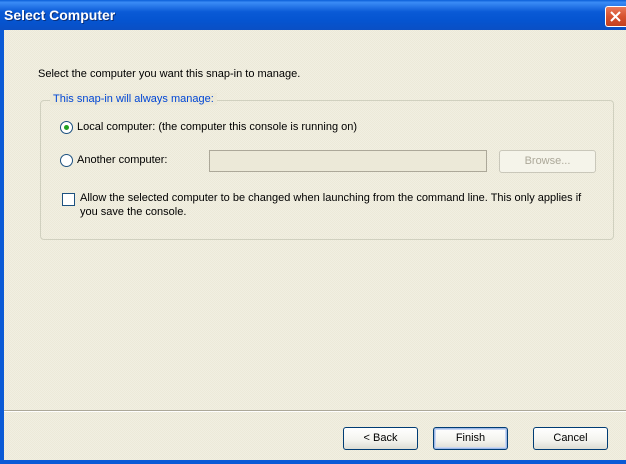 The width and height of the screenshot is (626, 464). I want to click on radio-selected-dot, so click(66, 127).